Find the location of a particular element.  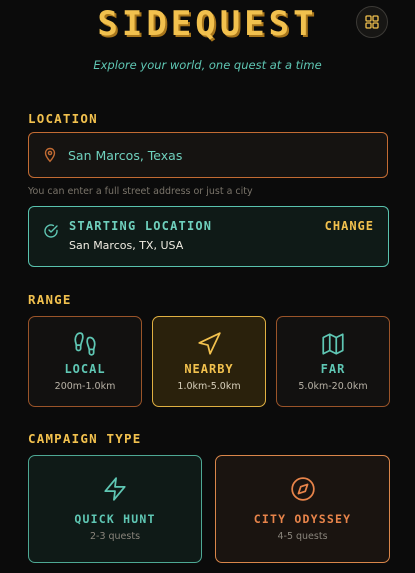

range-option-local: LOCAL 200m-1.0km is located at coordinates (85, 361).